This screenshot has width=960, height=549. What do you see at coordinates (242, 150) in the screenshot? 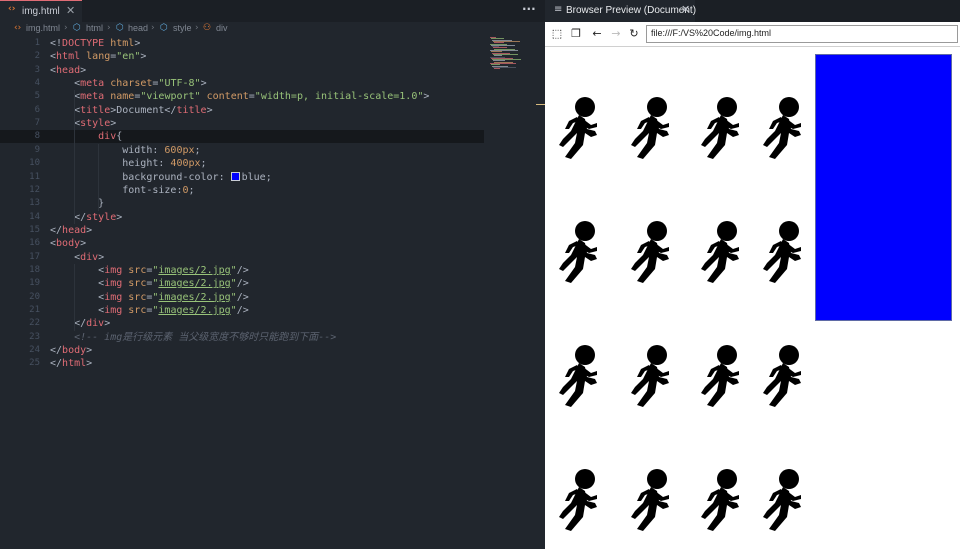
I see `code-line: 9 width: 600px;` at bounding box center [242, 150].